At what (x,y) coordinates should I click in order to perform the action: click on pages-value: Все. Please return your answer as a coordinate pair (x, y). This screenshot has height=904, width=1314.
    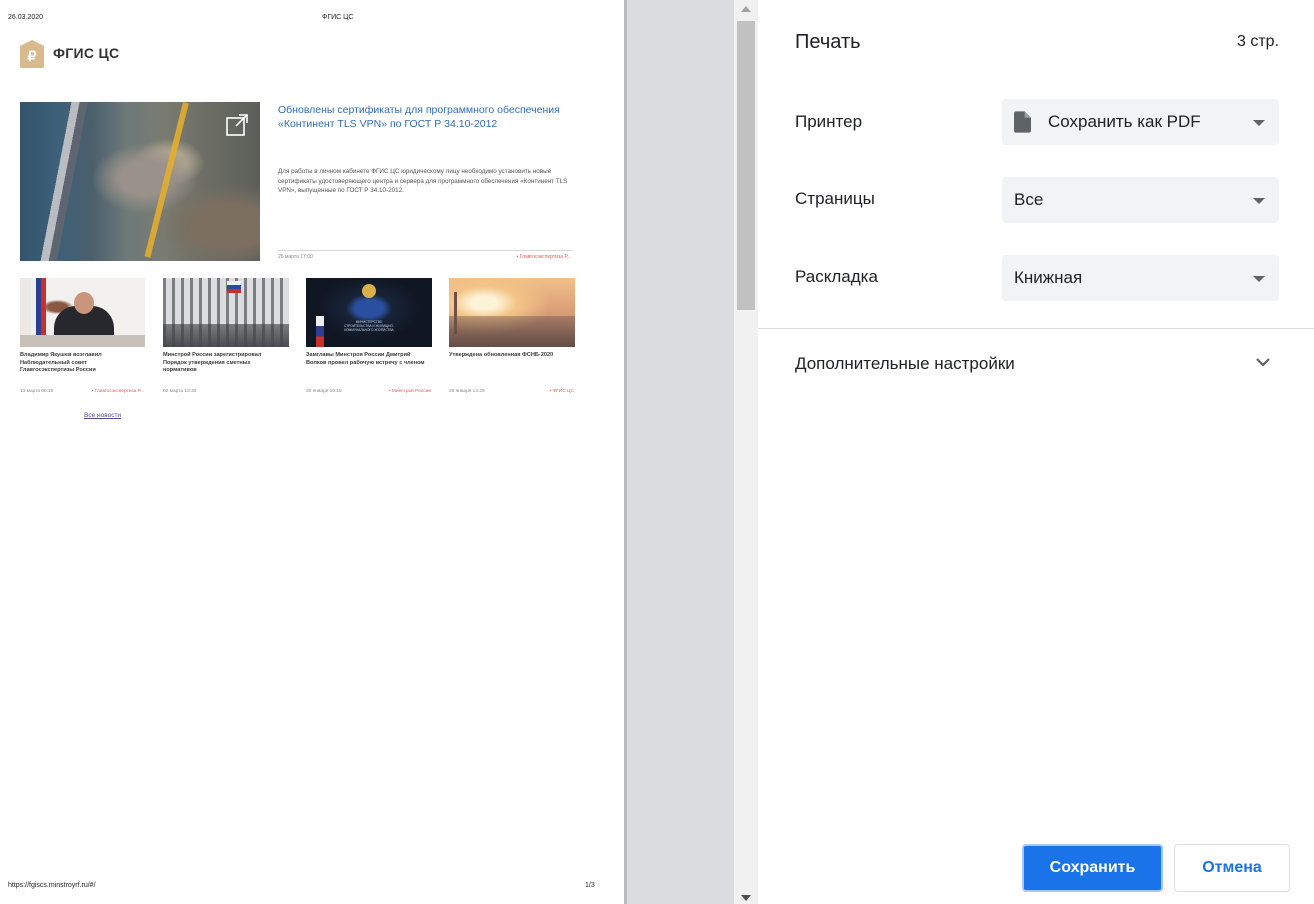
    Looking at the image, I should click on (1029, 199).